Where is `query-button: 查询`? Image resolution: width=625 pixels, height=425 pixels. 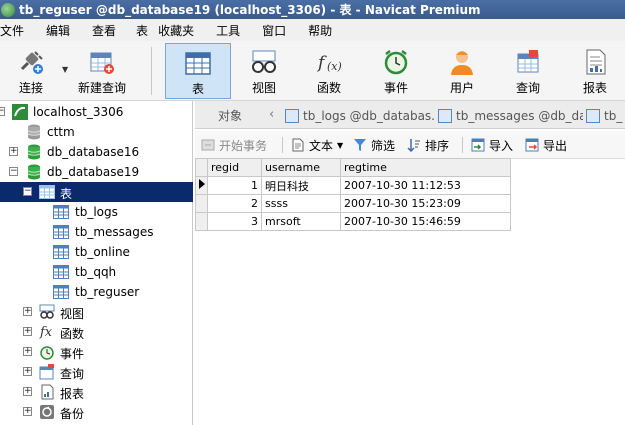 query-button: 查询 is located at coordinates (528, 71).